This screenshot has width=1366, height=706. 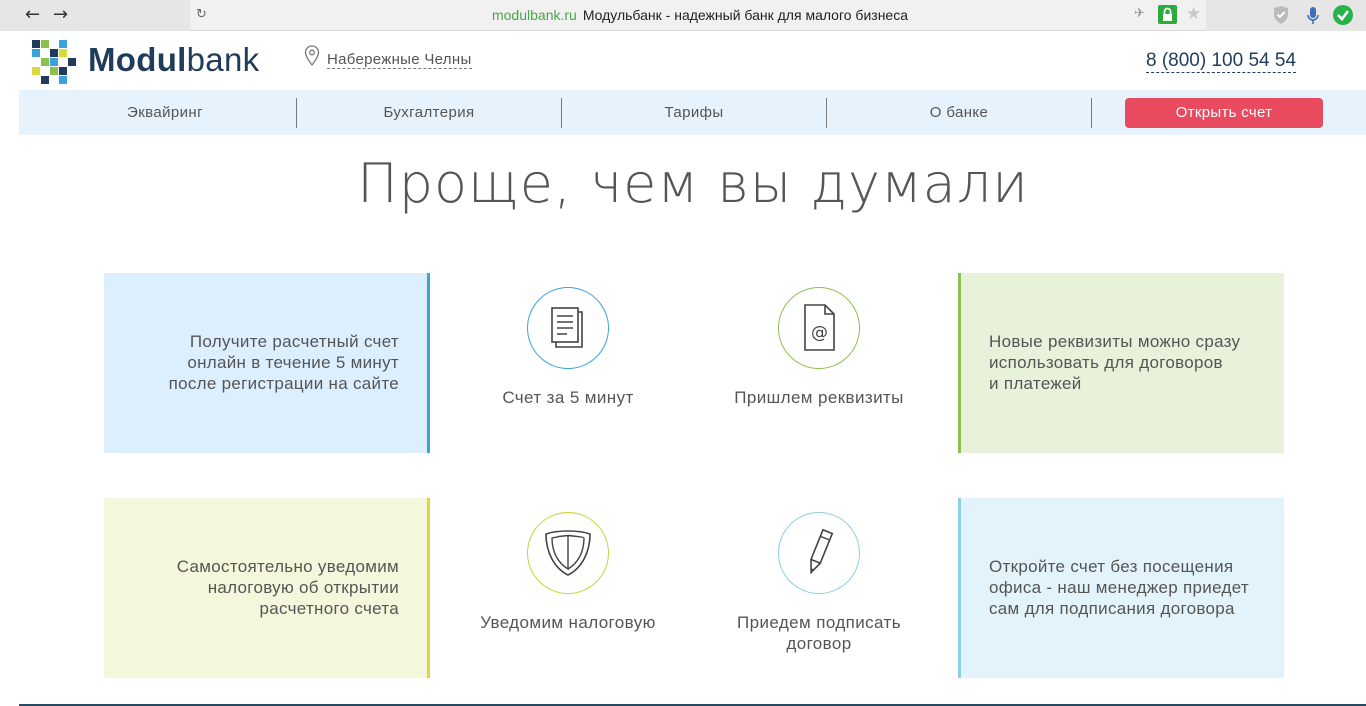 I want to click on email-document-icon: @, so click(x=819, y=328).